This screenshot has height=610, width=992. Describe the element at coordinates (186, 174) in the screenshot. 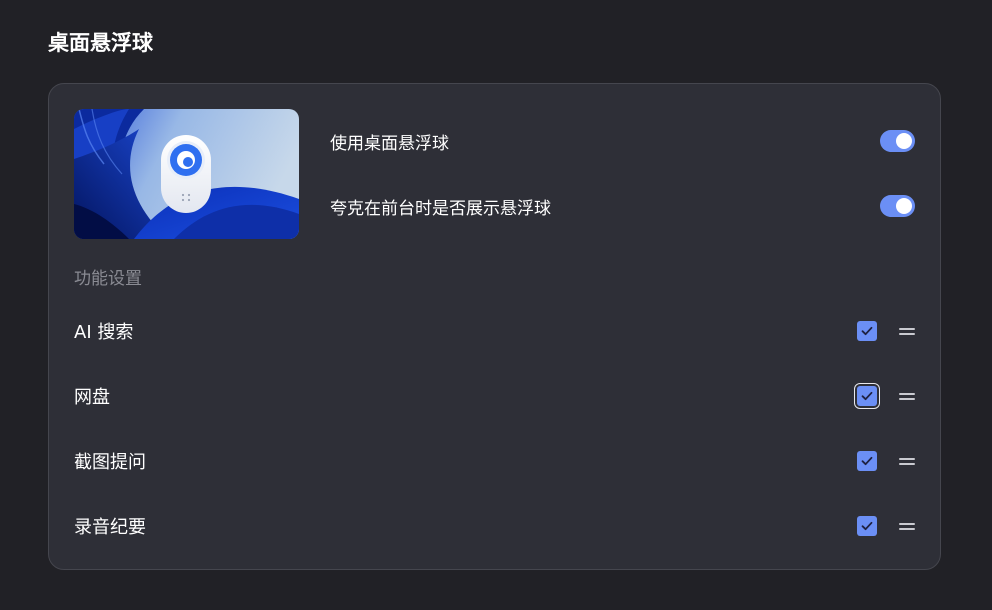

I see `floating-ball-preview-image` at that location.